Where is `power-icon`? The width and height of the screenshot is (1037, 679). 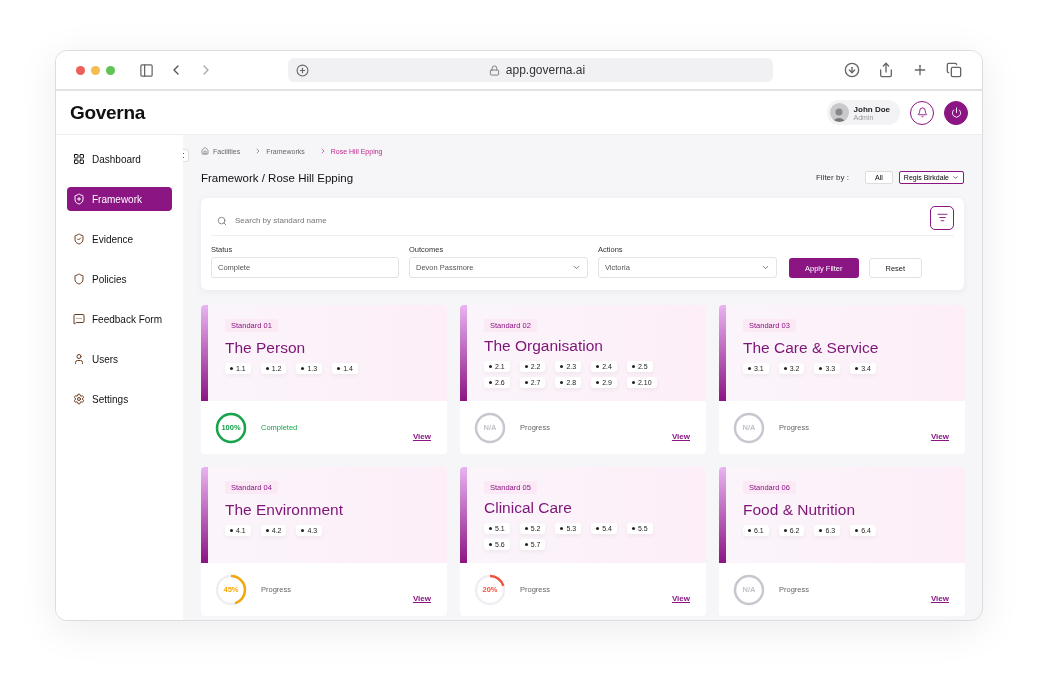
power-icon is located at coordinates (956, 112).